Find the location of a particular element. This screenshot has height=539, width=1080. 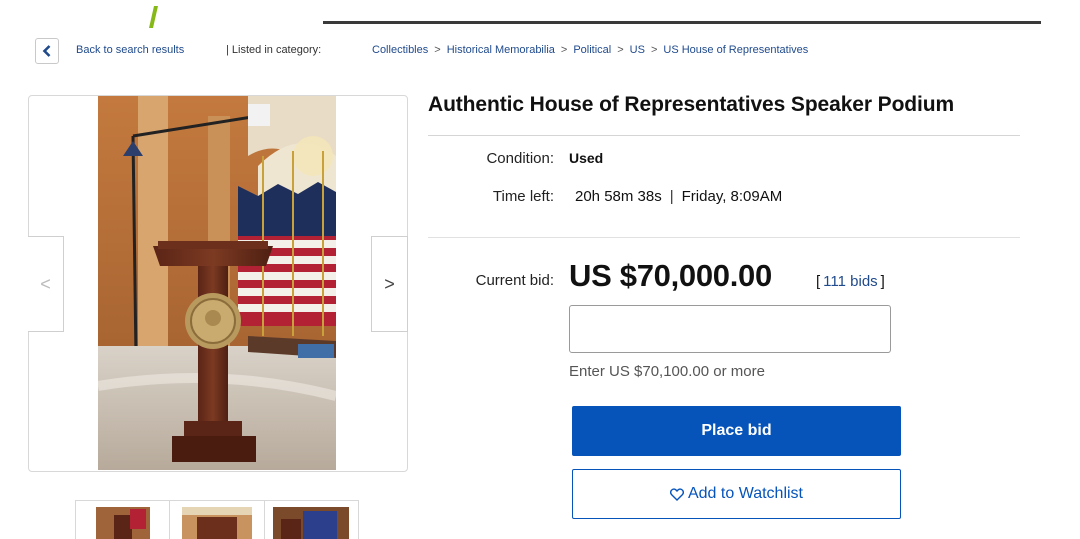

condition-value: Used is located at coordinates (586, 158).